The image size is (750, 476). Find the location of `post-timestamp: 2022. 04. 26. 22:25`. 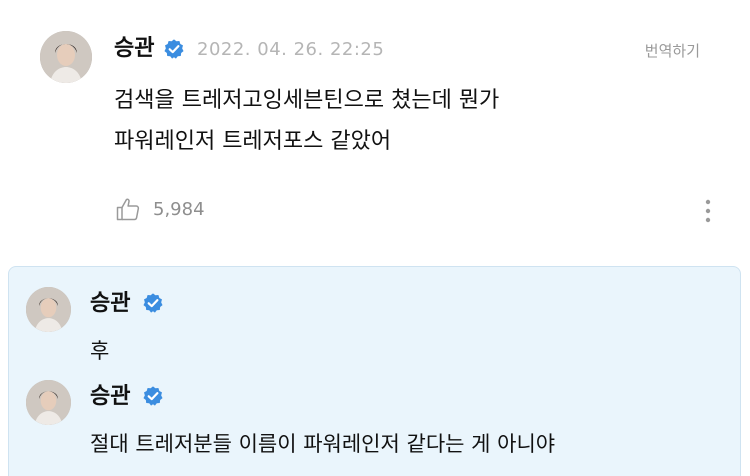

post-timestamp: 2022. 04. 26. 22:25 is located at coordinates (291, 49).